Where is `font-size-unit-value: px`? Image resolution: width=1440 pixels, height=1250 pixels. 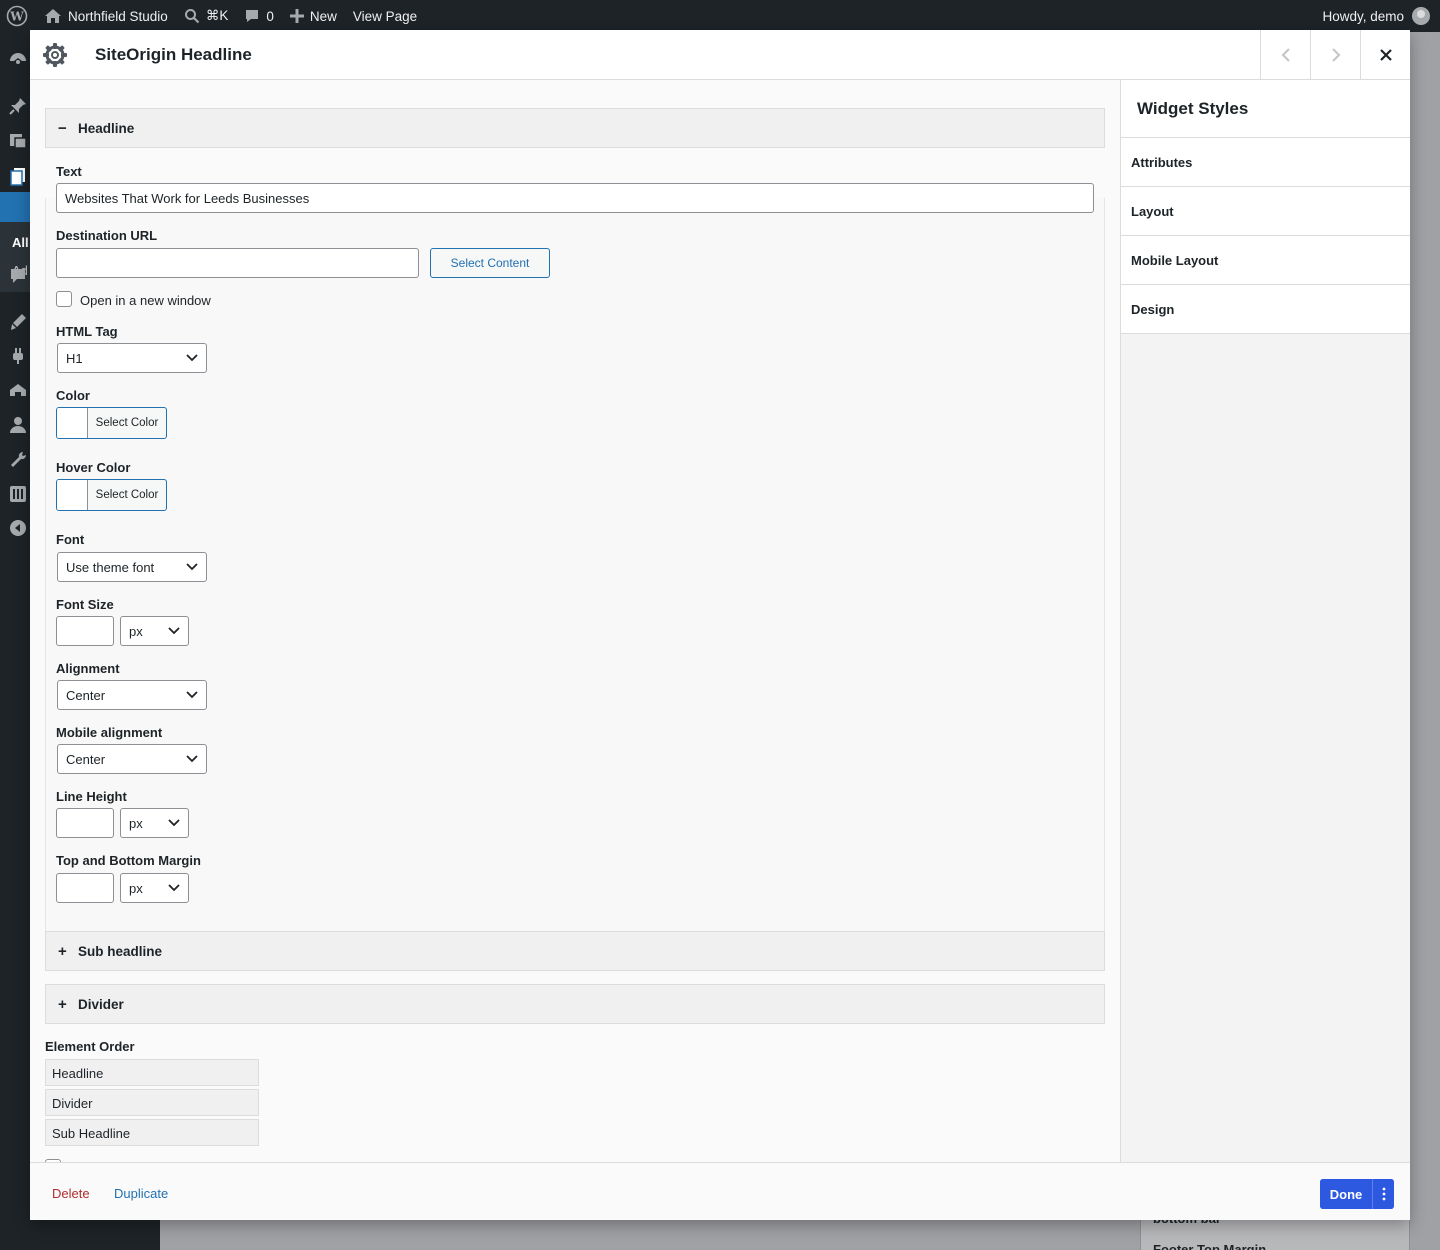 font-size-unit-value: px is located at coordinates (136, 631).